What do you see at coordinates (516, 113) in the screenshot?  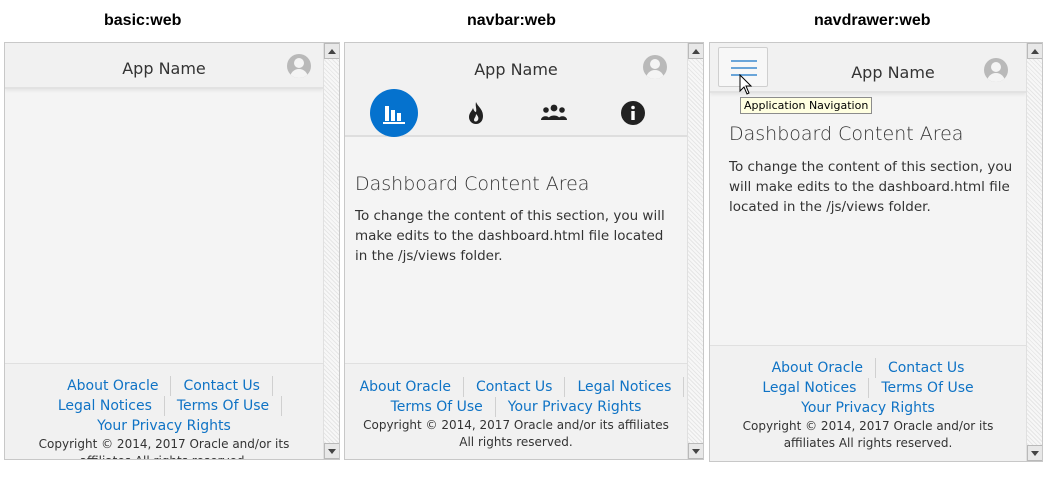 I see `navigation-bar` at bounding box center [516, 113].